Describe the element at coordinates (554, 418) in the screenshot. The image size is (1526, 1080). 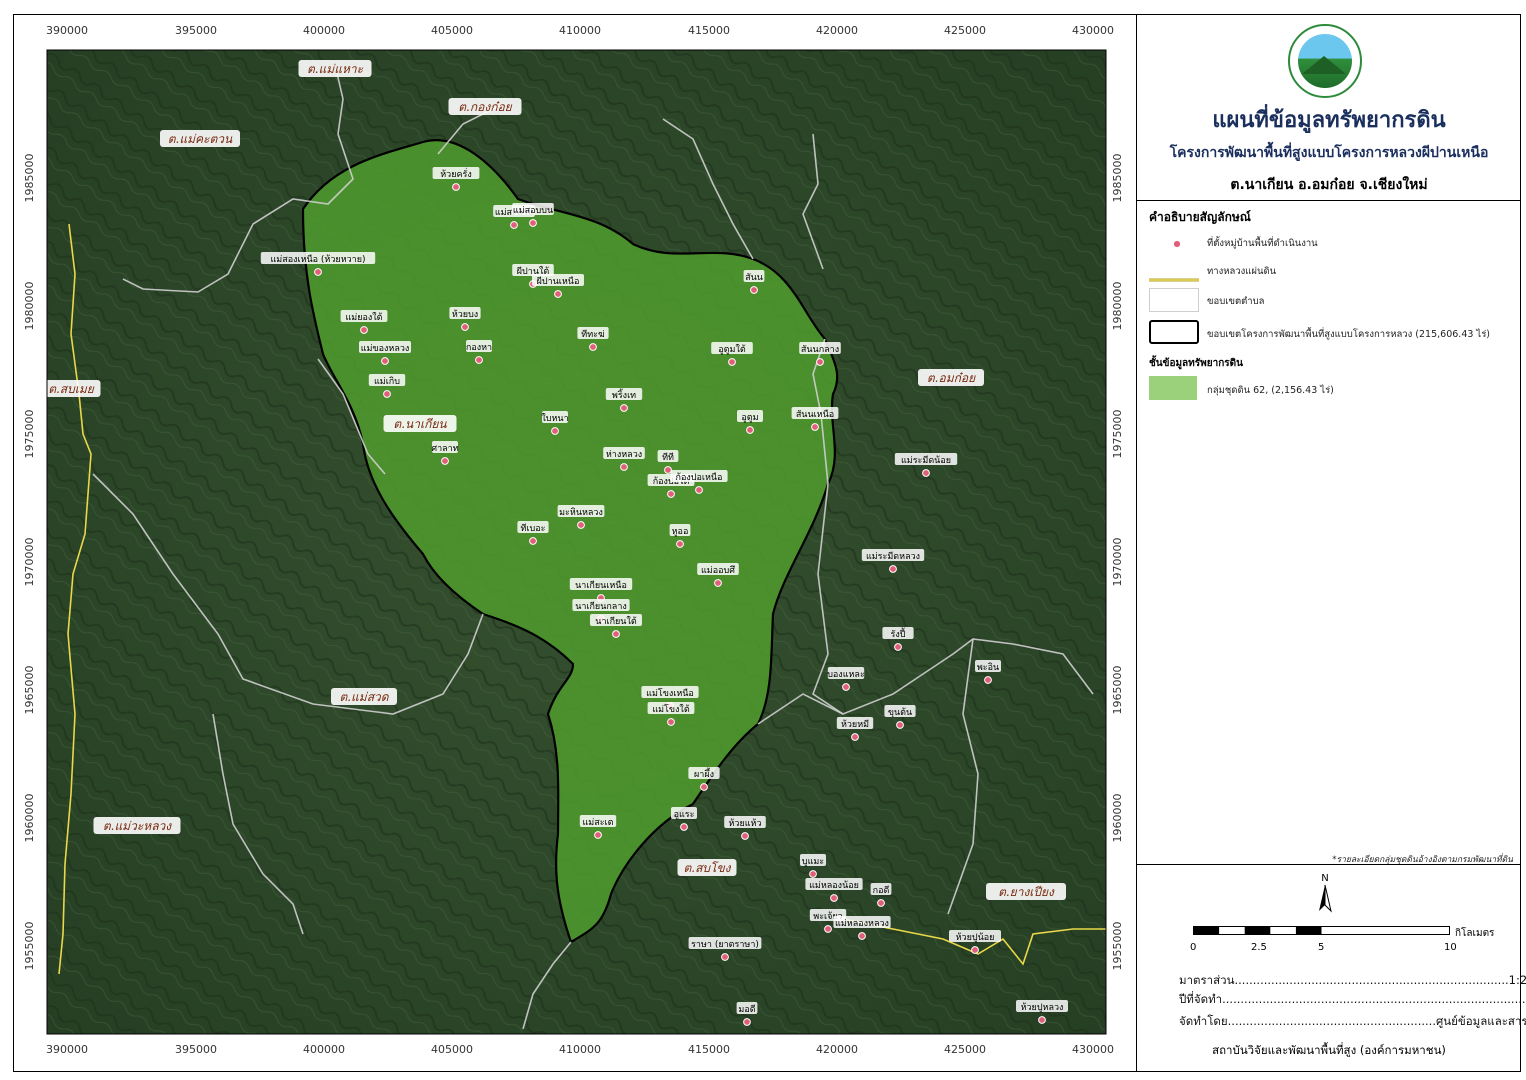
I see `village-label: ใบหนา` at that location.